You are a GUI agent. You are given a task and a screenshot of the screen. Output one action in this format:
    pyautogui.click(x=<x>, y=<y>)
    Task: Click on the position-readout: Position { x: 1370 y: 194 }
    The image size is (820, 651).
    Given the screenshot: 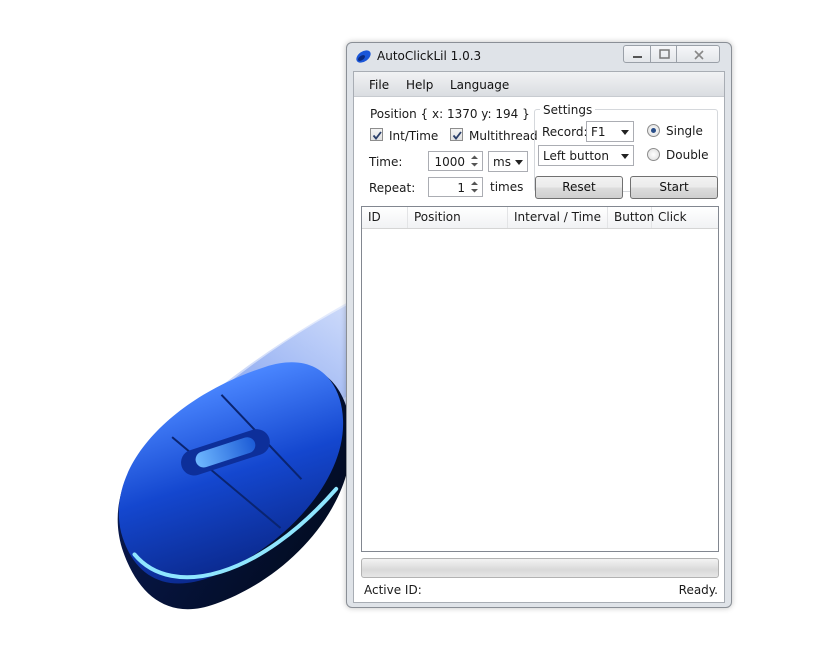 What is the action you would take?
    pyautogui.click(x=450, y=114)
    